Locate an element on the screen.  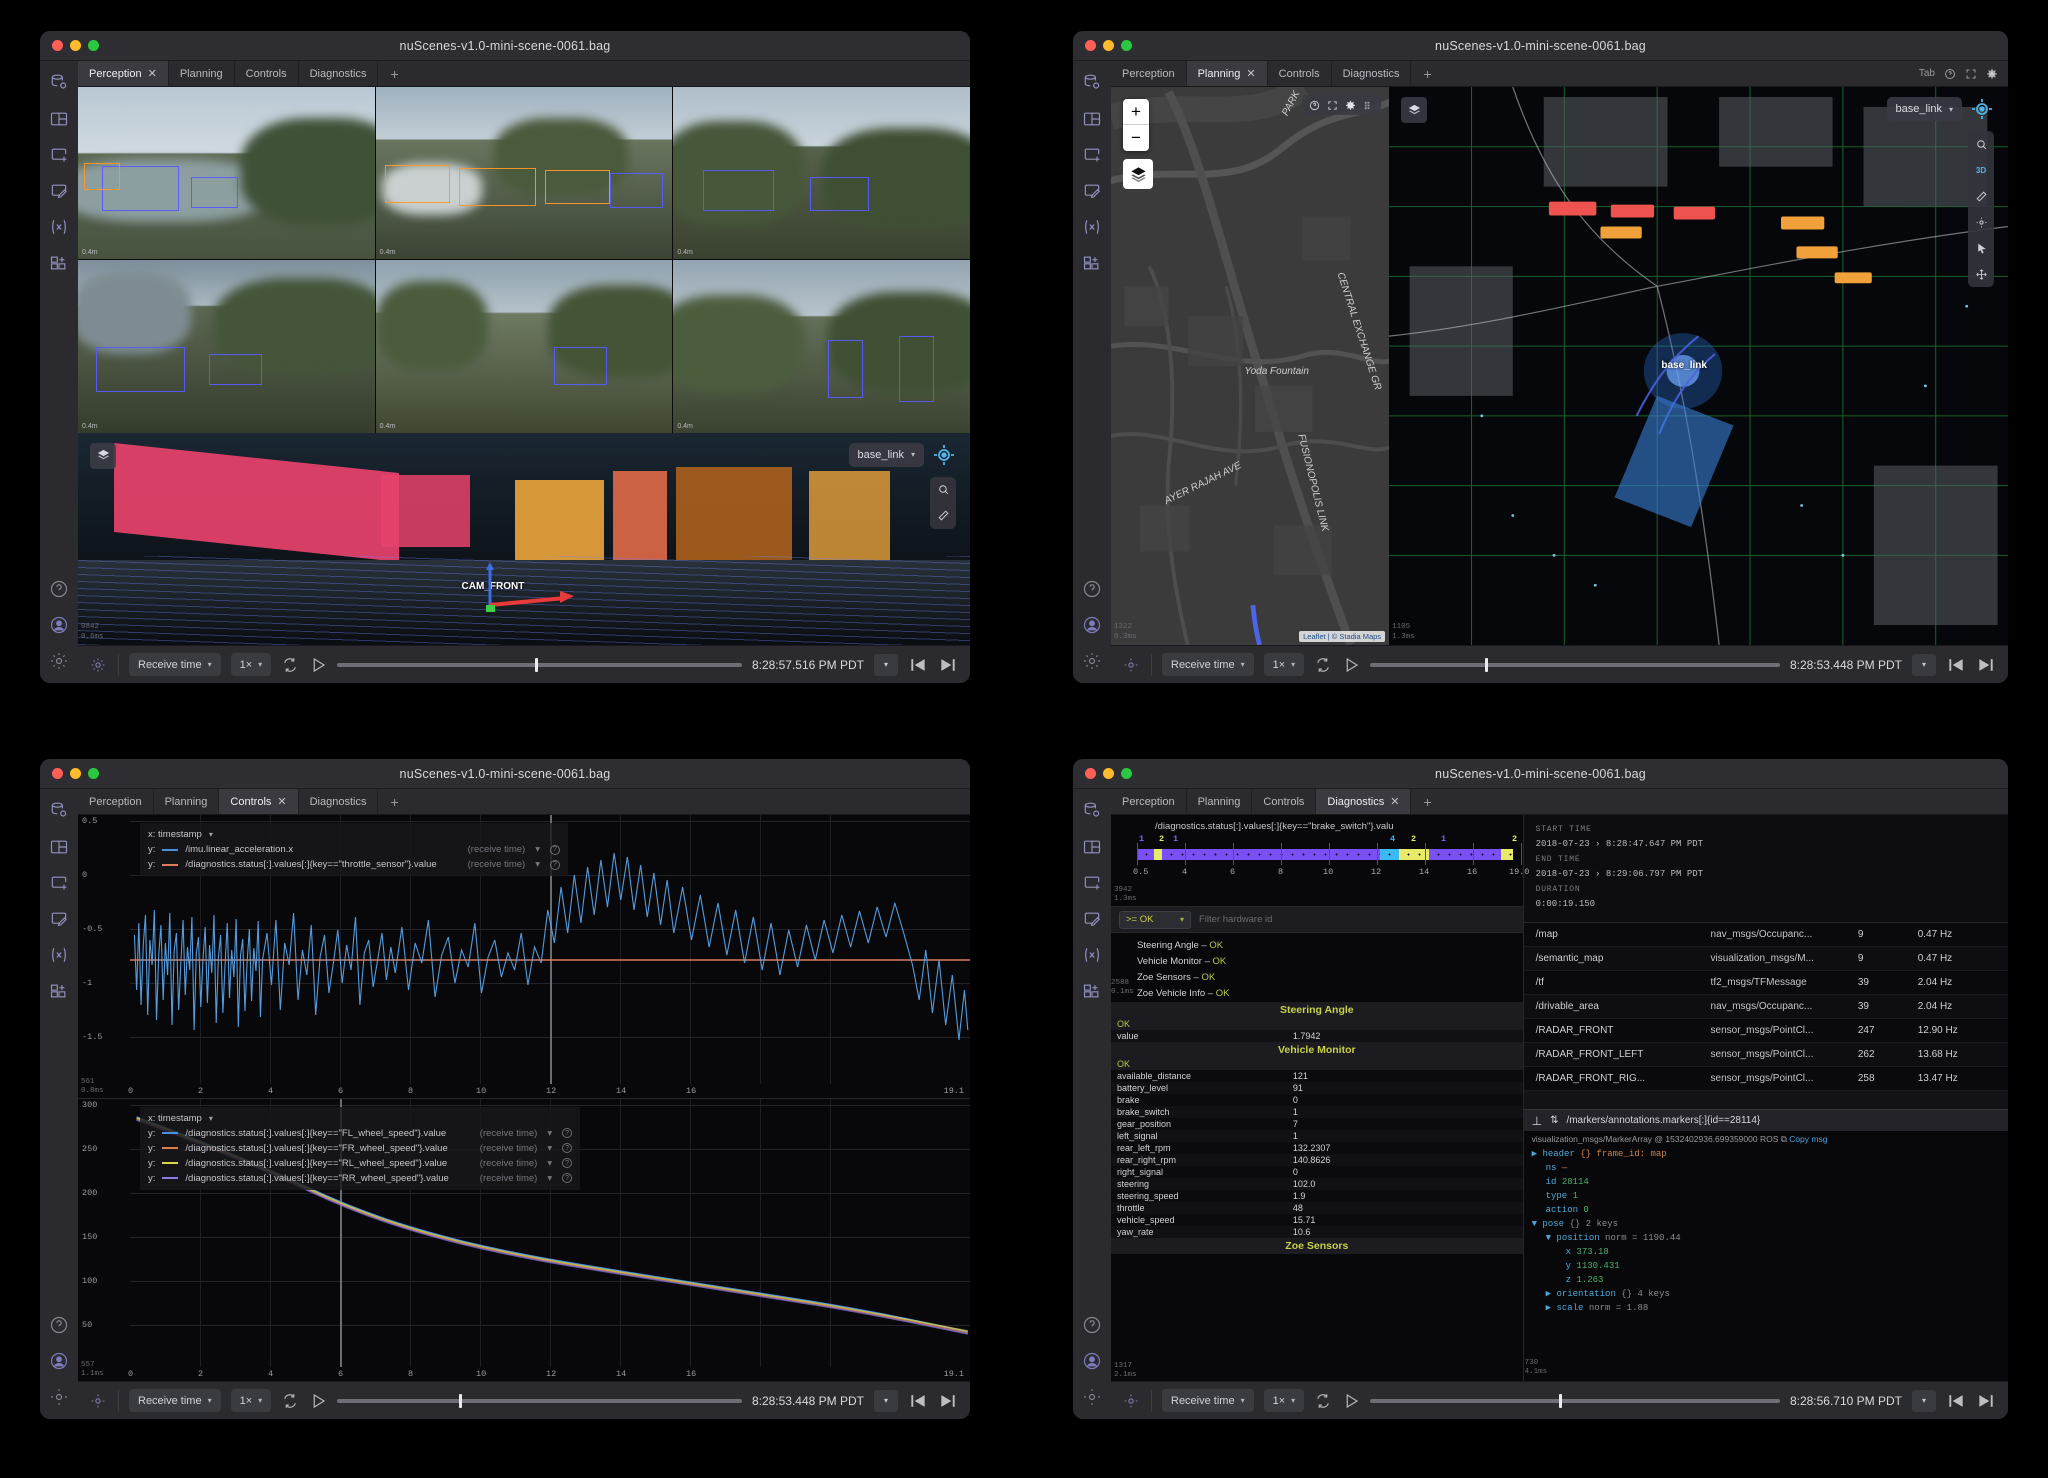
help-circle-icon is located at coordinates (1950, 74).